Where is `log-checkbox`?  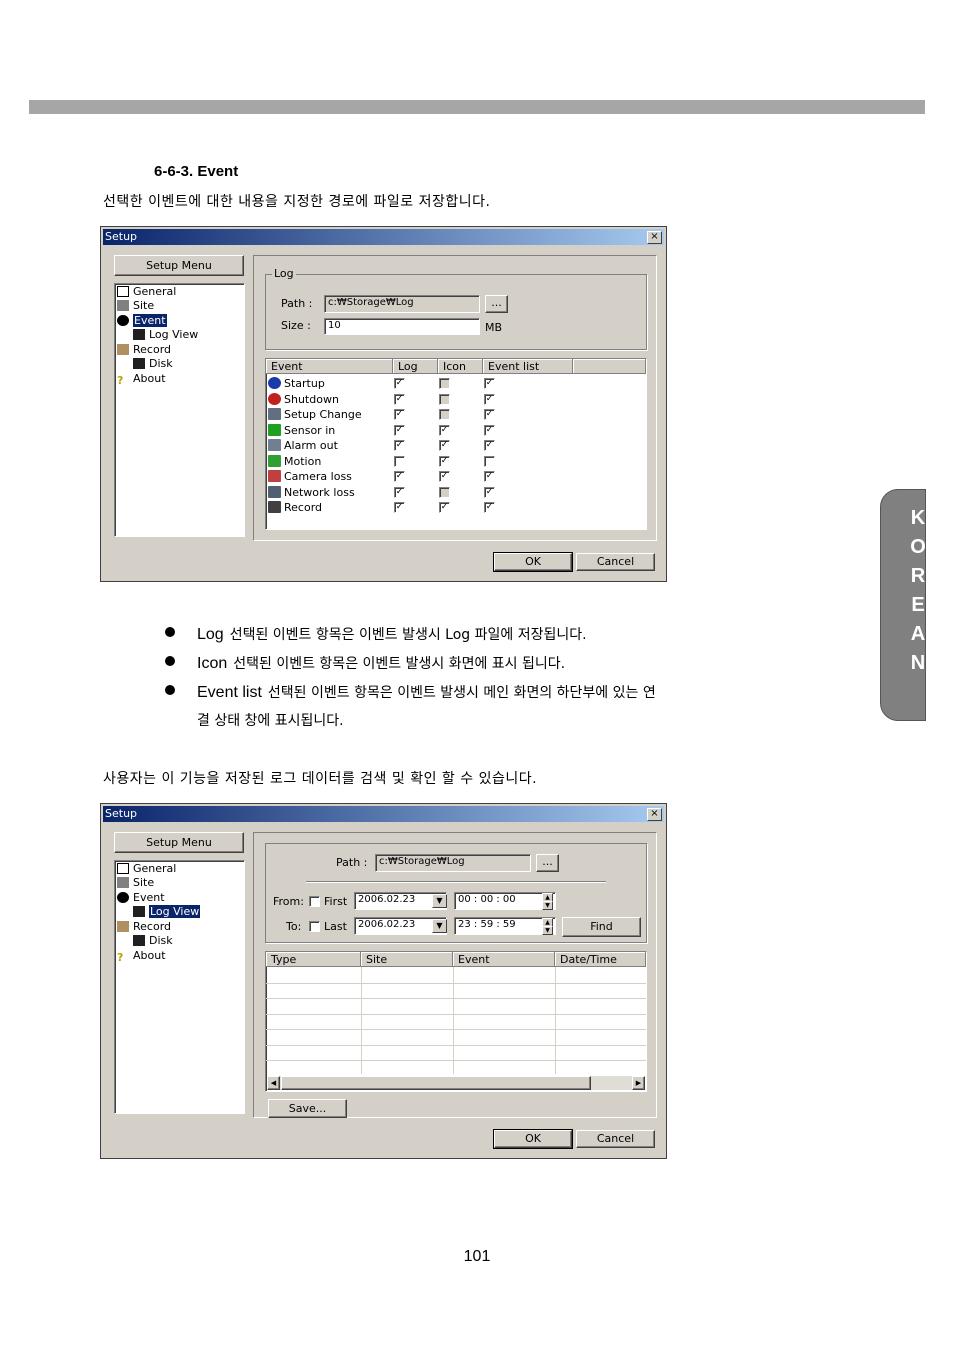 log-checkbox is located at coordinates (399, 461).